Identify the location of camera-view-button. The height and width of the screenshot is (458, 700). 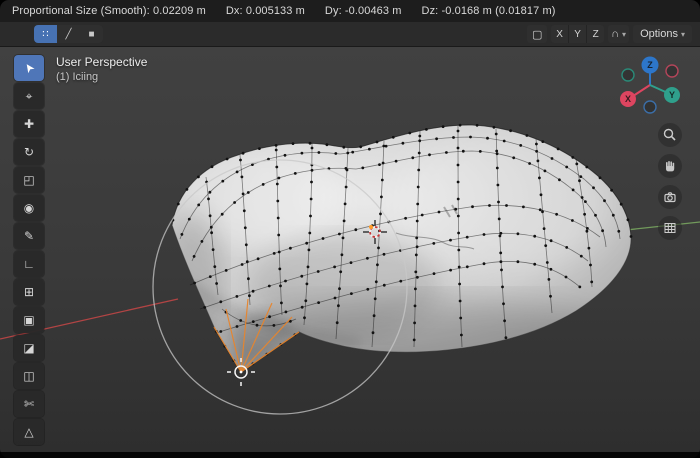
(670, 197).